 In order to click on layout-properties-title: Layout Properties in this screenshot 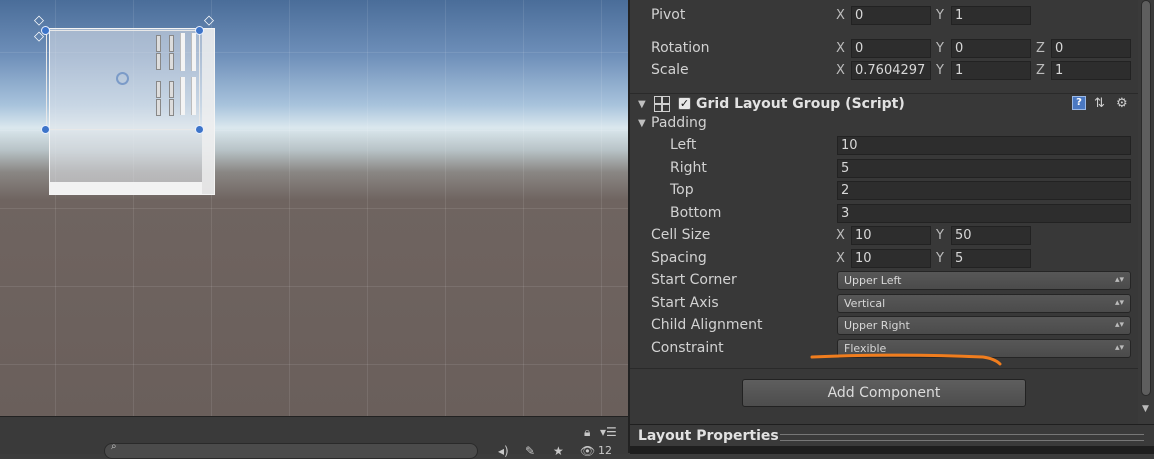, I will do `click(708, 436)`.